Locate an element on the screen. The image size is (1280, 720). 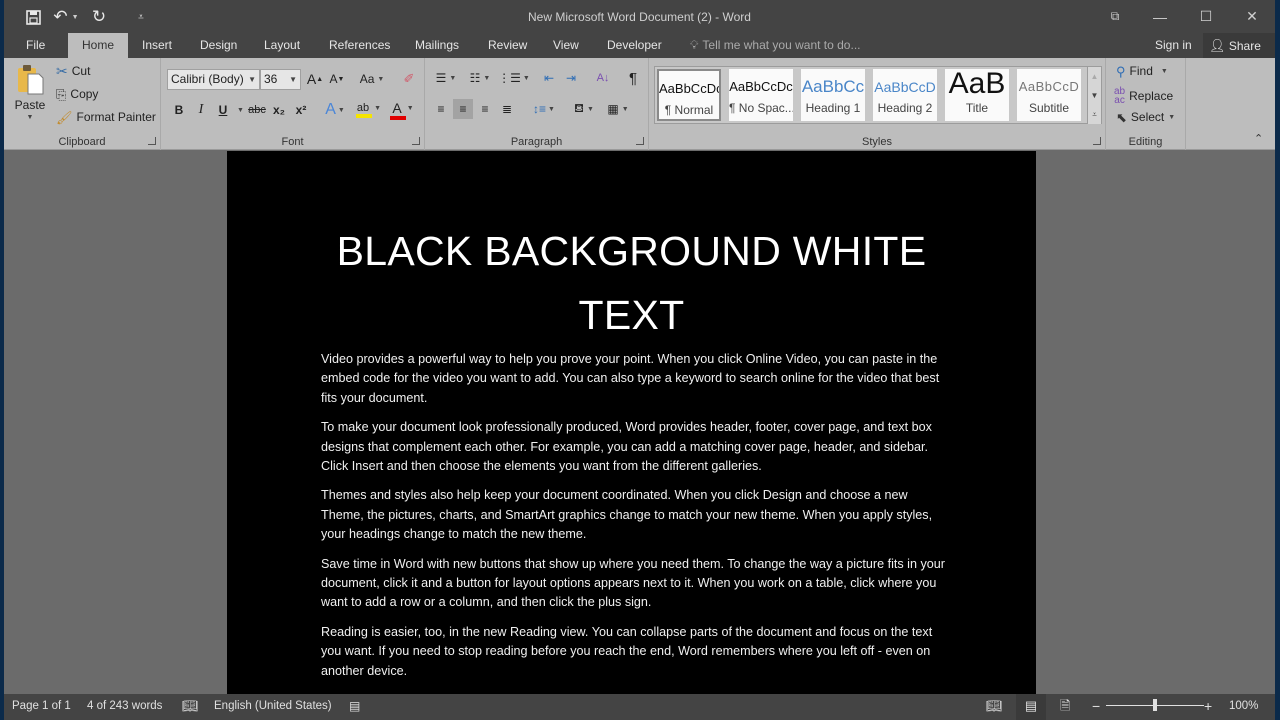
gallery-scroll-down-icon: ▼ is located at coordinates (1094, 95).